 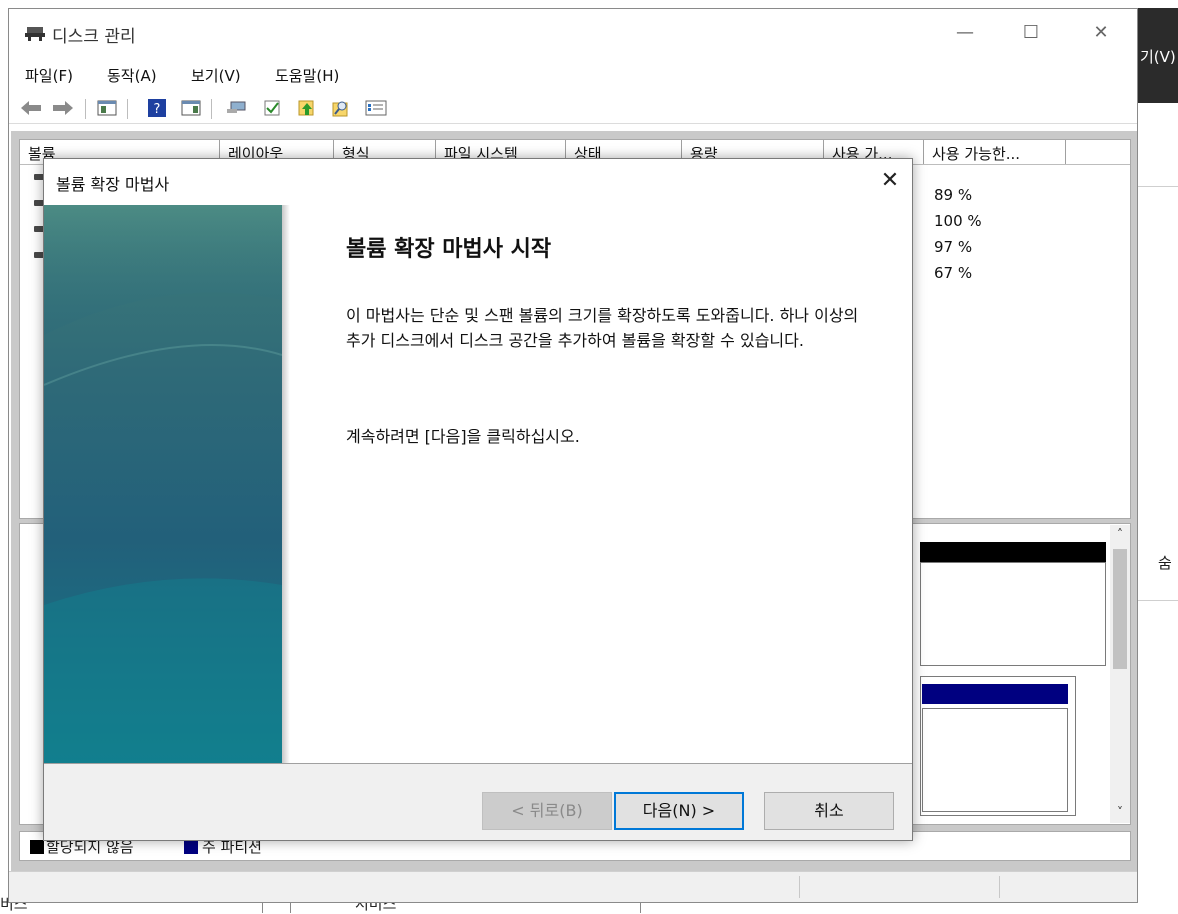 I want to click on menu-bar: 파일(F) 동작(A) 보기(V) 도움말(H), so click(x=573, y=76).